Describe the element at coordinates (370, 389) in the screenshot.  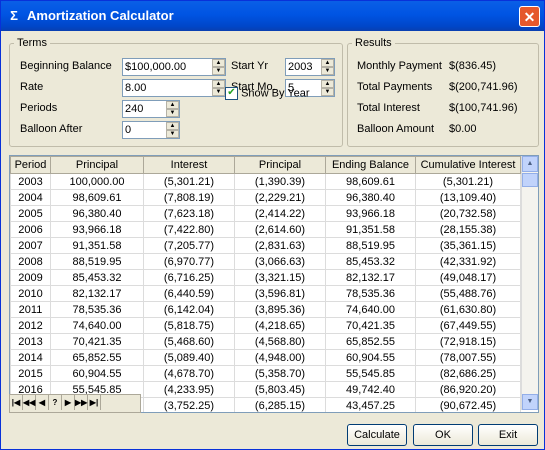
I see `table-cell: 49,742.40` at that location.